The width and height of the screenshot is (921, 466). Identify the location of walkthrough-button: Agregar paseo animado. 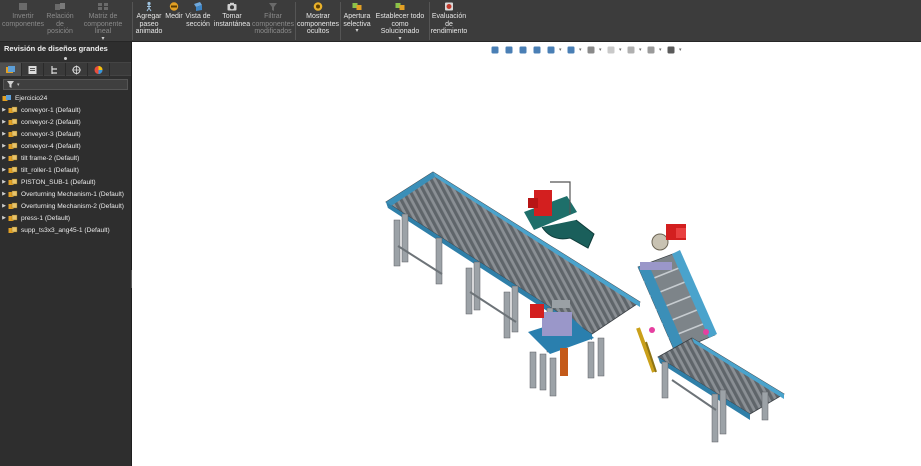
(149, 18).